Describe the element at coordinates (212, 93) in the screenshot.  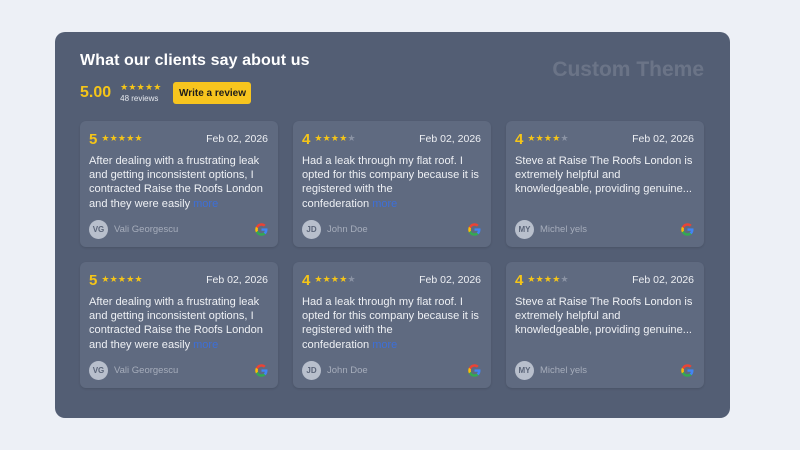
I see `write-review-button: Write a review` at that location.